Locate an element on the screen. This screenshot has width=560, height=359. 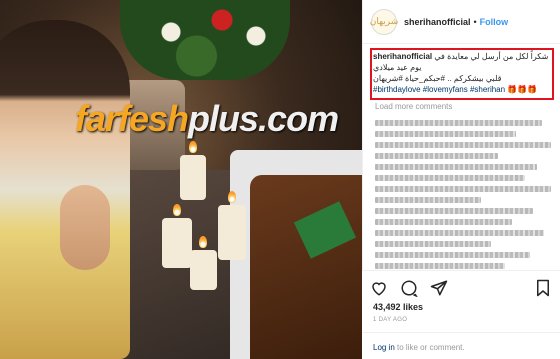
login-prompt: Log in to like or comment. is located at coordinates (461, 345).